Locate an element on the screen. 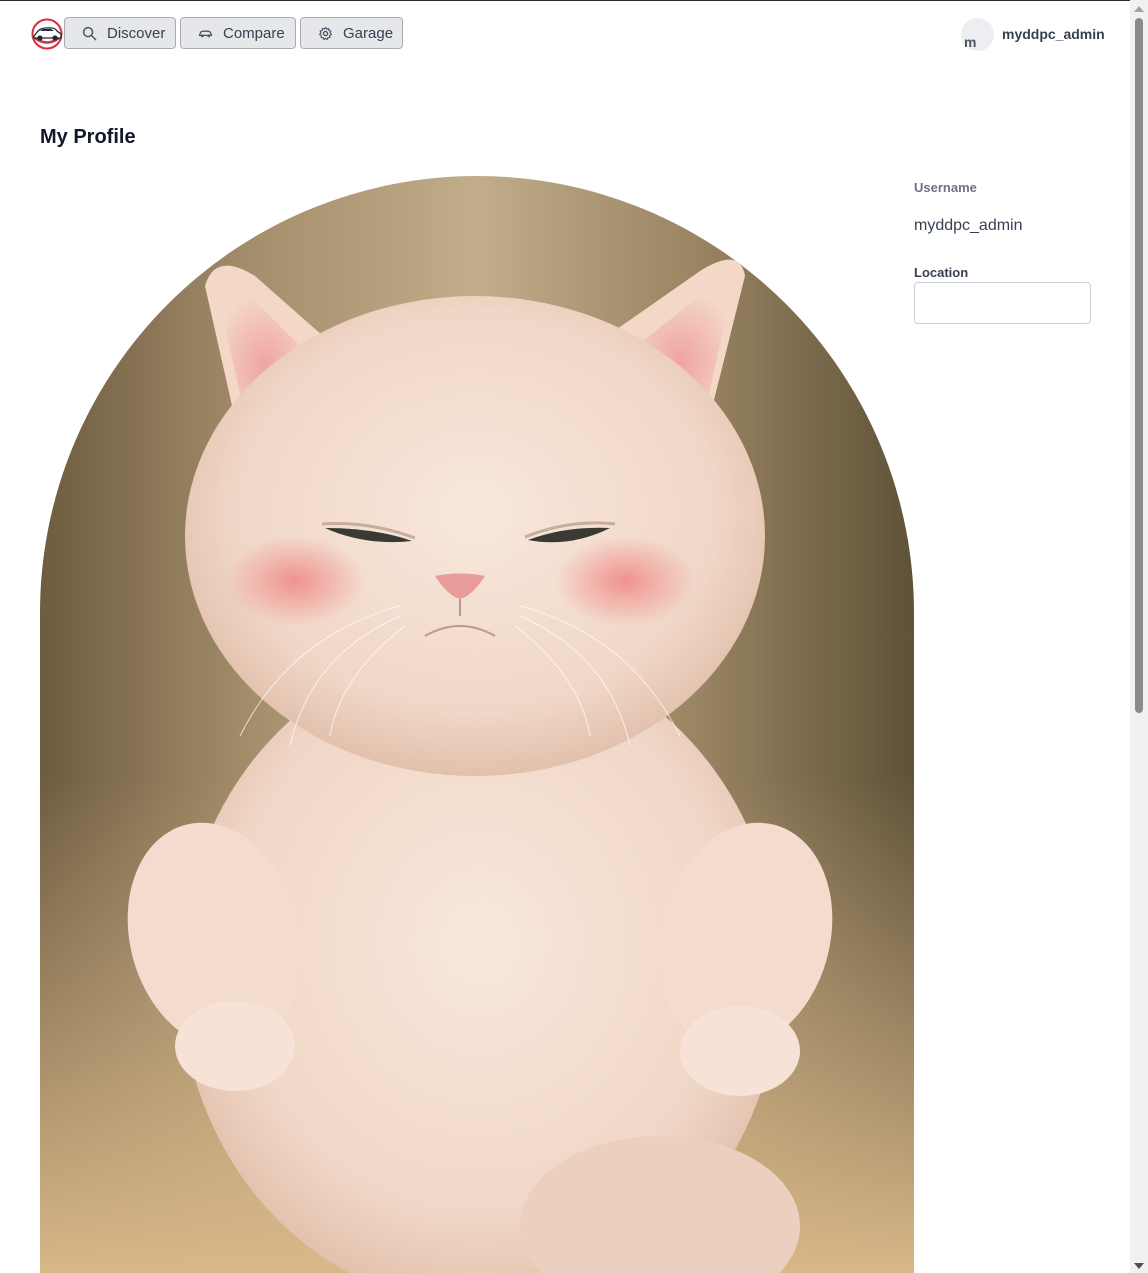 This screenshot has height=1273, width=1148. username-value: myddpc_admin is located at coordinates (968, 225).